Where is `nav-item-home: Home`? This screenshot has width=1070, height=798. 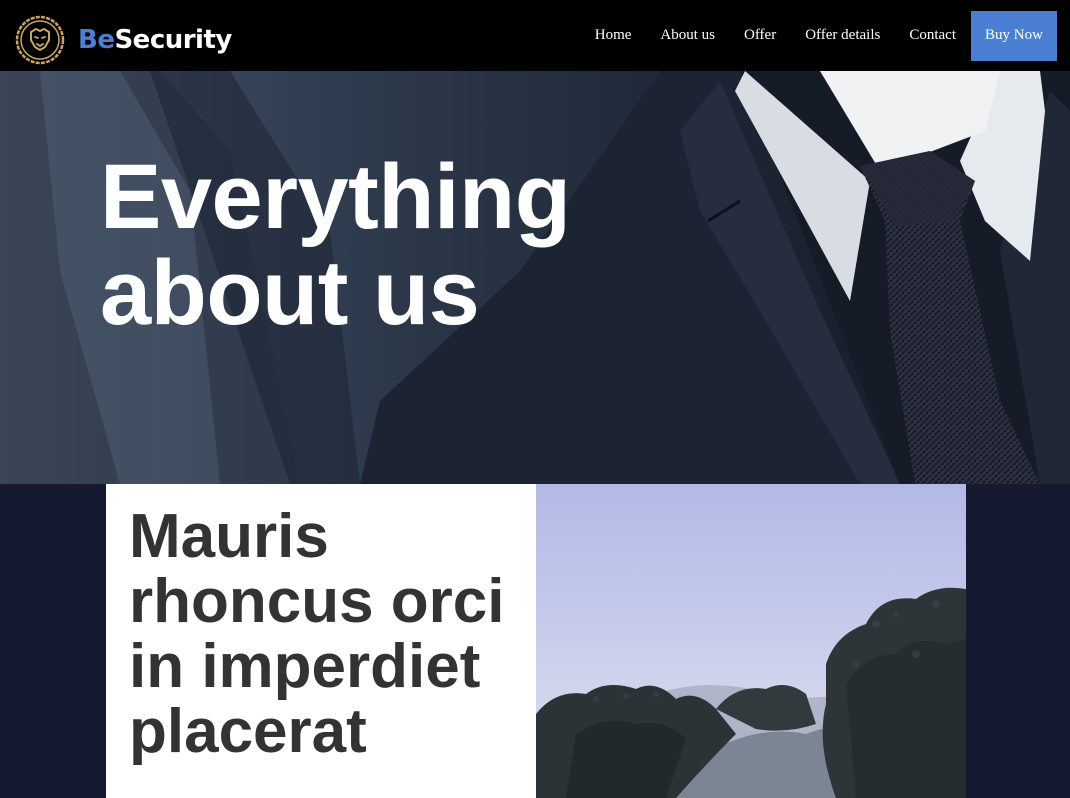 nav-item-home: Home is located at coordinates (613, 35).